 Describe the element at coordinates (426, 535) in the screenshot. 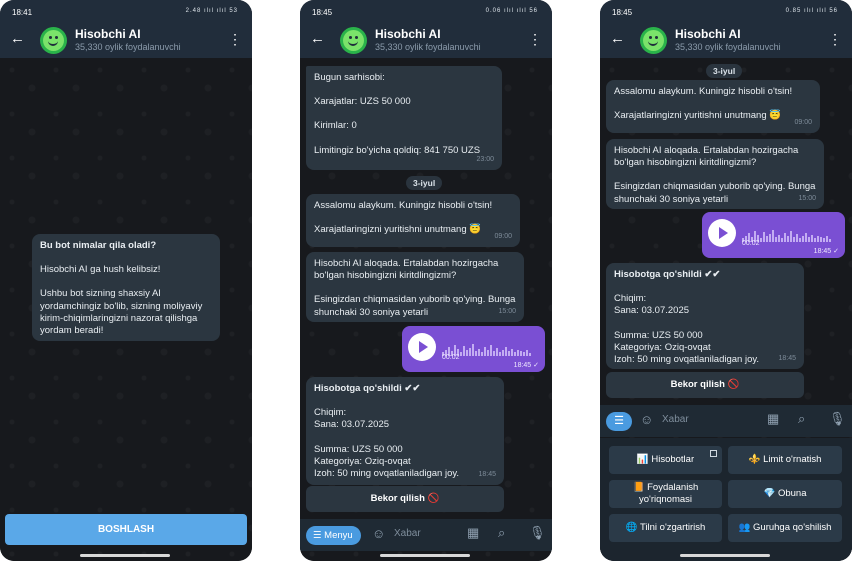

I see `message-input-bar: ☰ Menyu ☺ Xabar ▦ ⌕ 🎙` at that location.